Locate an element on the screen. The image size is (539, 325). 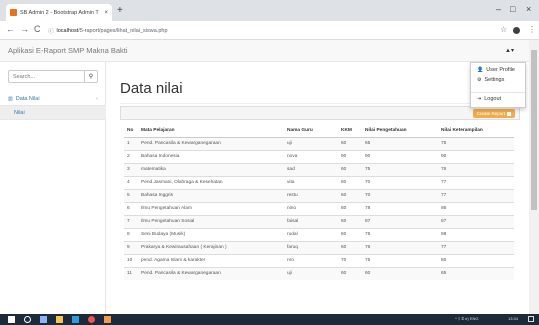
reload-button: C is located at coordinates (37, 29).